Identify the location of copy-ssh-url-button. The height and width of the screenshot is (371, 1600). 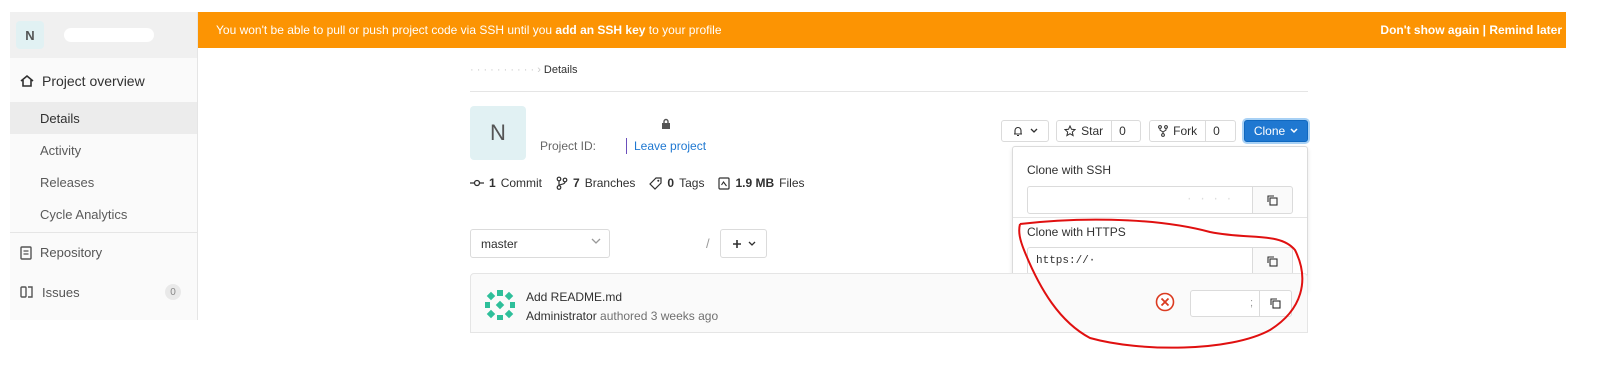
(1272, 200).